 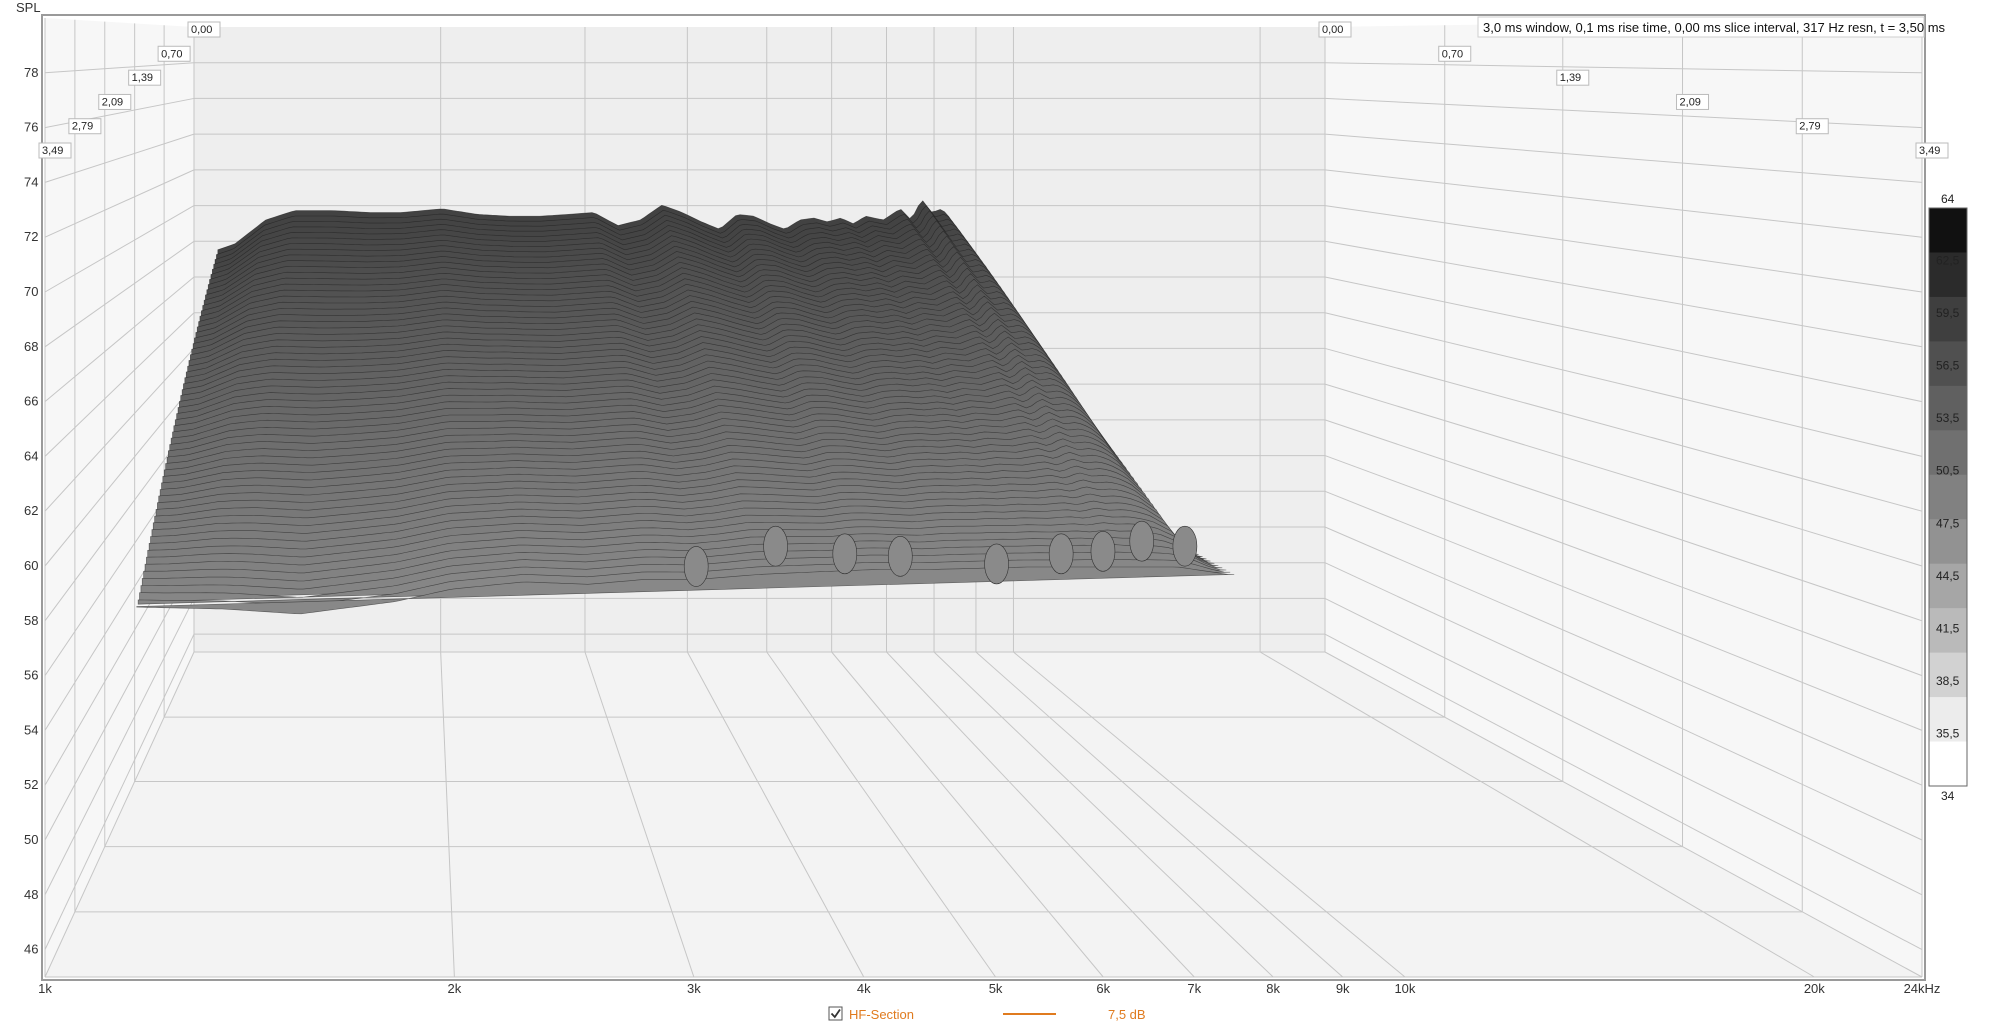 What do you see at coordinates (31, 565) in the screenshot?
I see `y-tick-label: 60` at bounding box center [31, 565].